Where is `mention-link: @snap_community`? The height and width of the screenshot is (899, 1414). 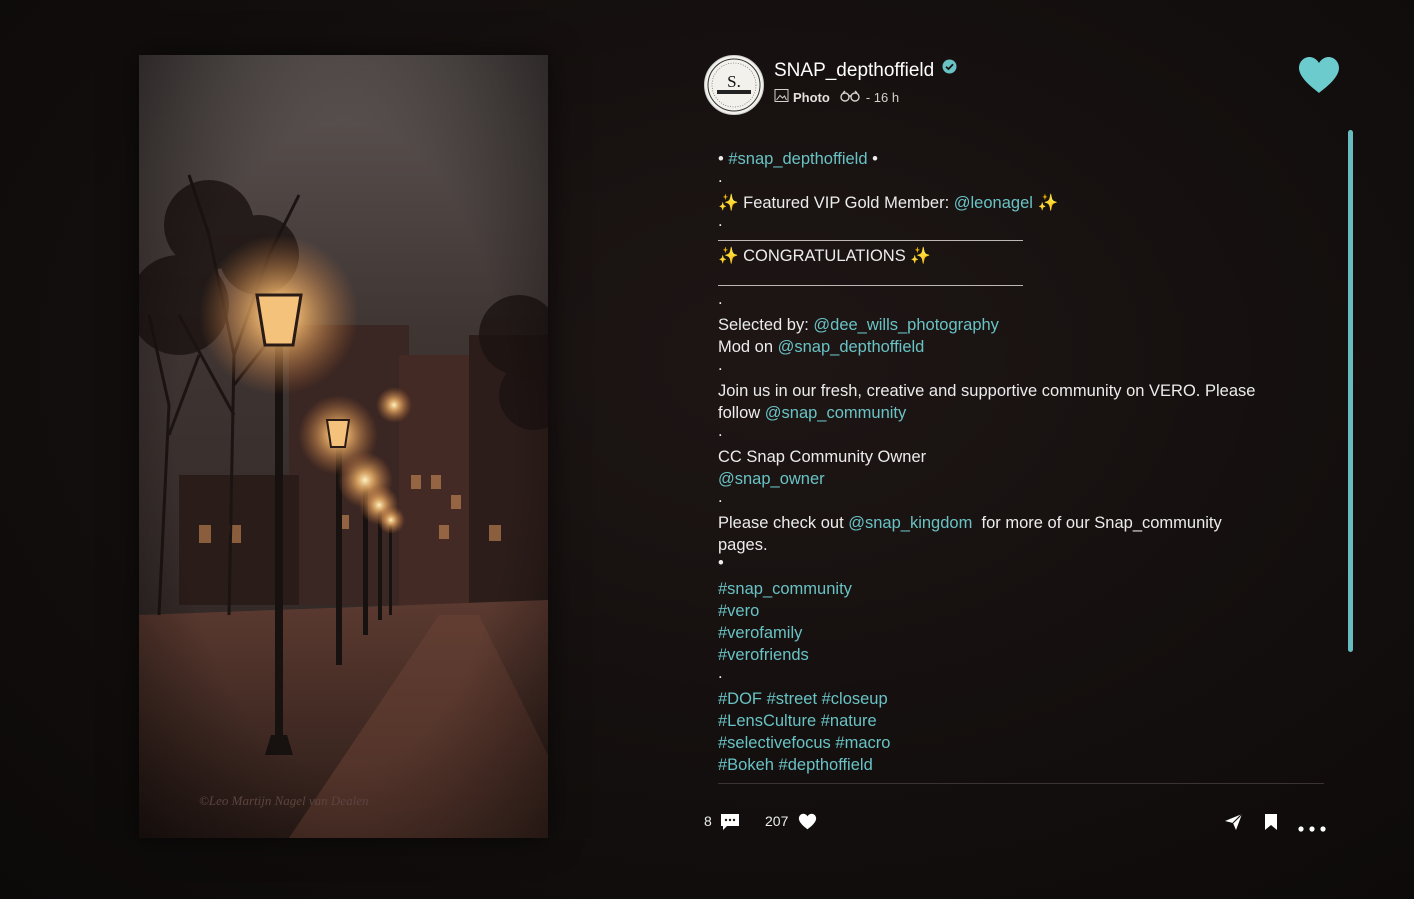
mention-link: @snap_community is located at coordinates (835, 413).